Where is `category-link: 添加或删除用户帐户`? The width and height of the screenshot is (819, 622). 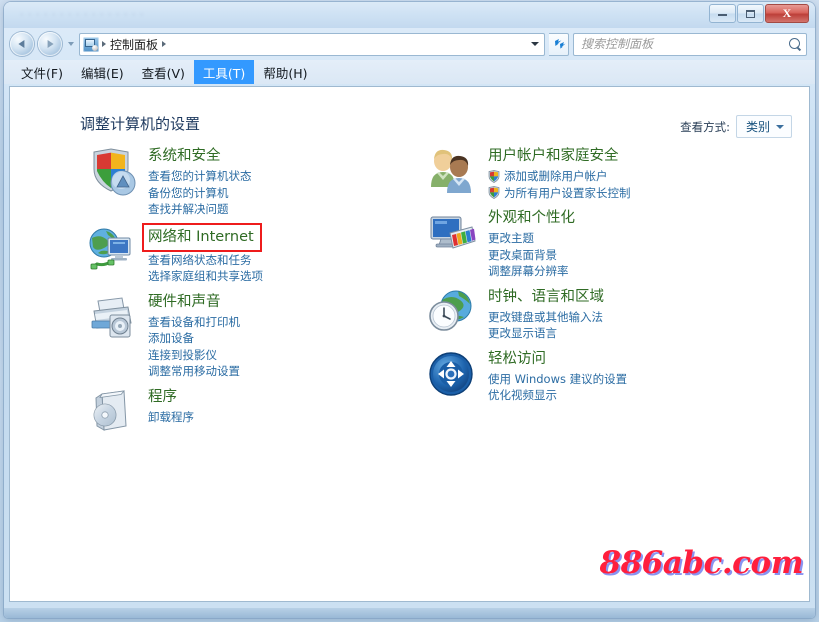 category-link: 添加或删除用户帐户 is located at coordinates (624, 176).